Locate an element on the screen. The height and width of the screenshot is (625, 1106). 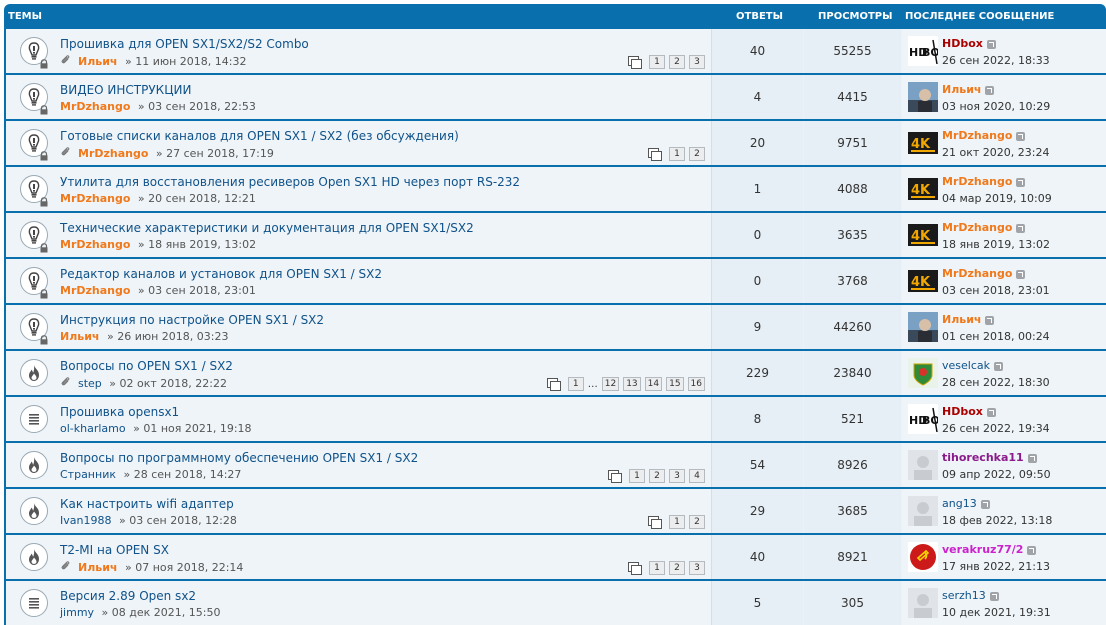
pagination-page-link: 16 is located at coordinates (696, 384).